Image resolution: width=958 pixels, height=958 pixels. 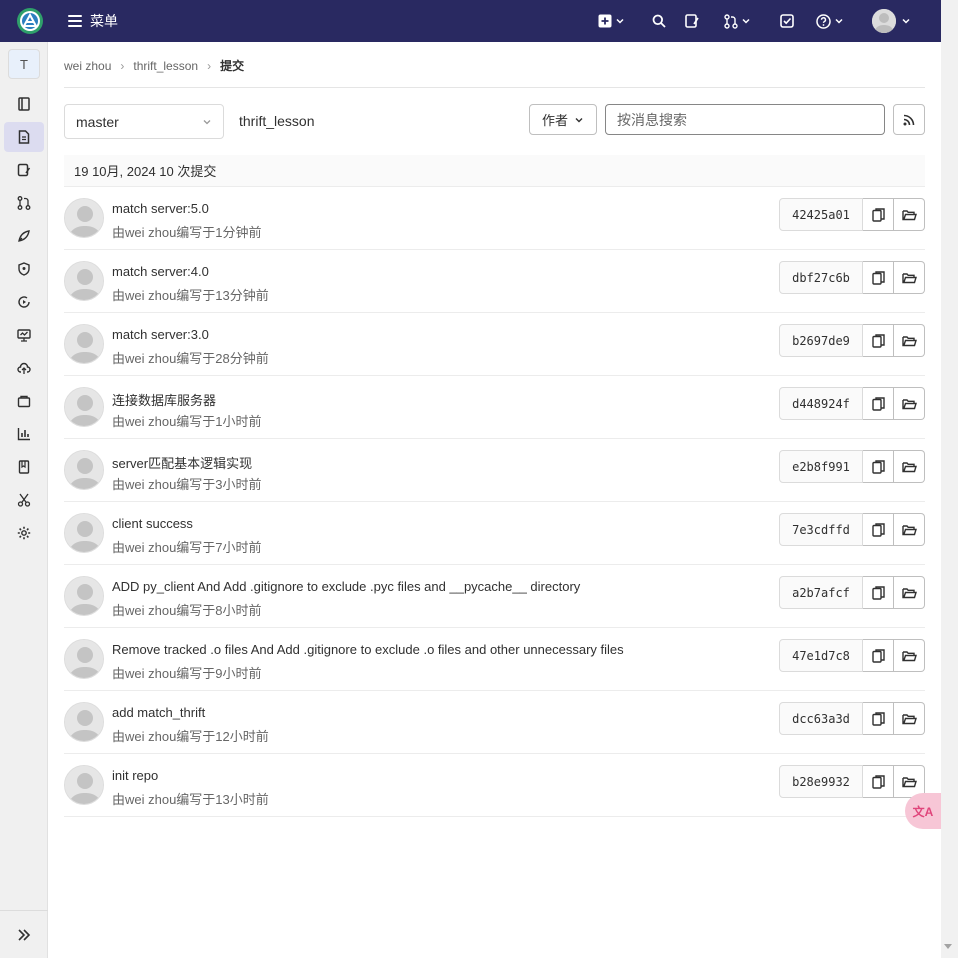 What do you see at coordinates (24, 302) in the screenshot?
I see `sidebar-item-deployments` at bounding box center [24, 302].